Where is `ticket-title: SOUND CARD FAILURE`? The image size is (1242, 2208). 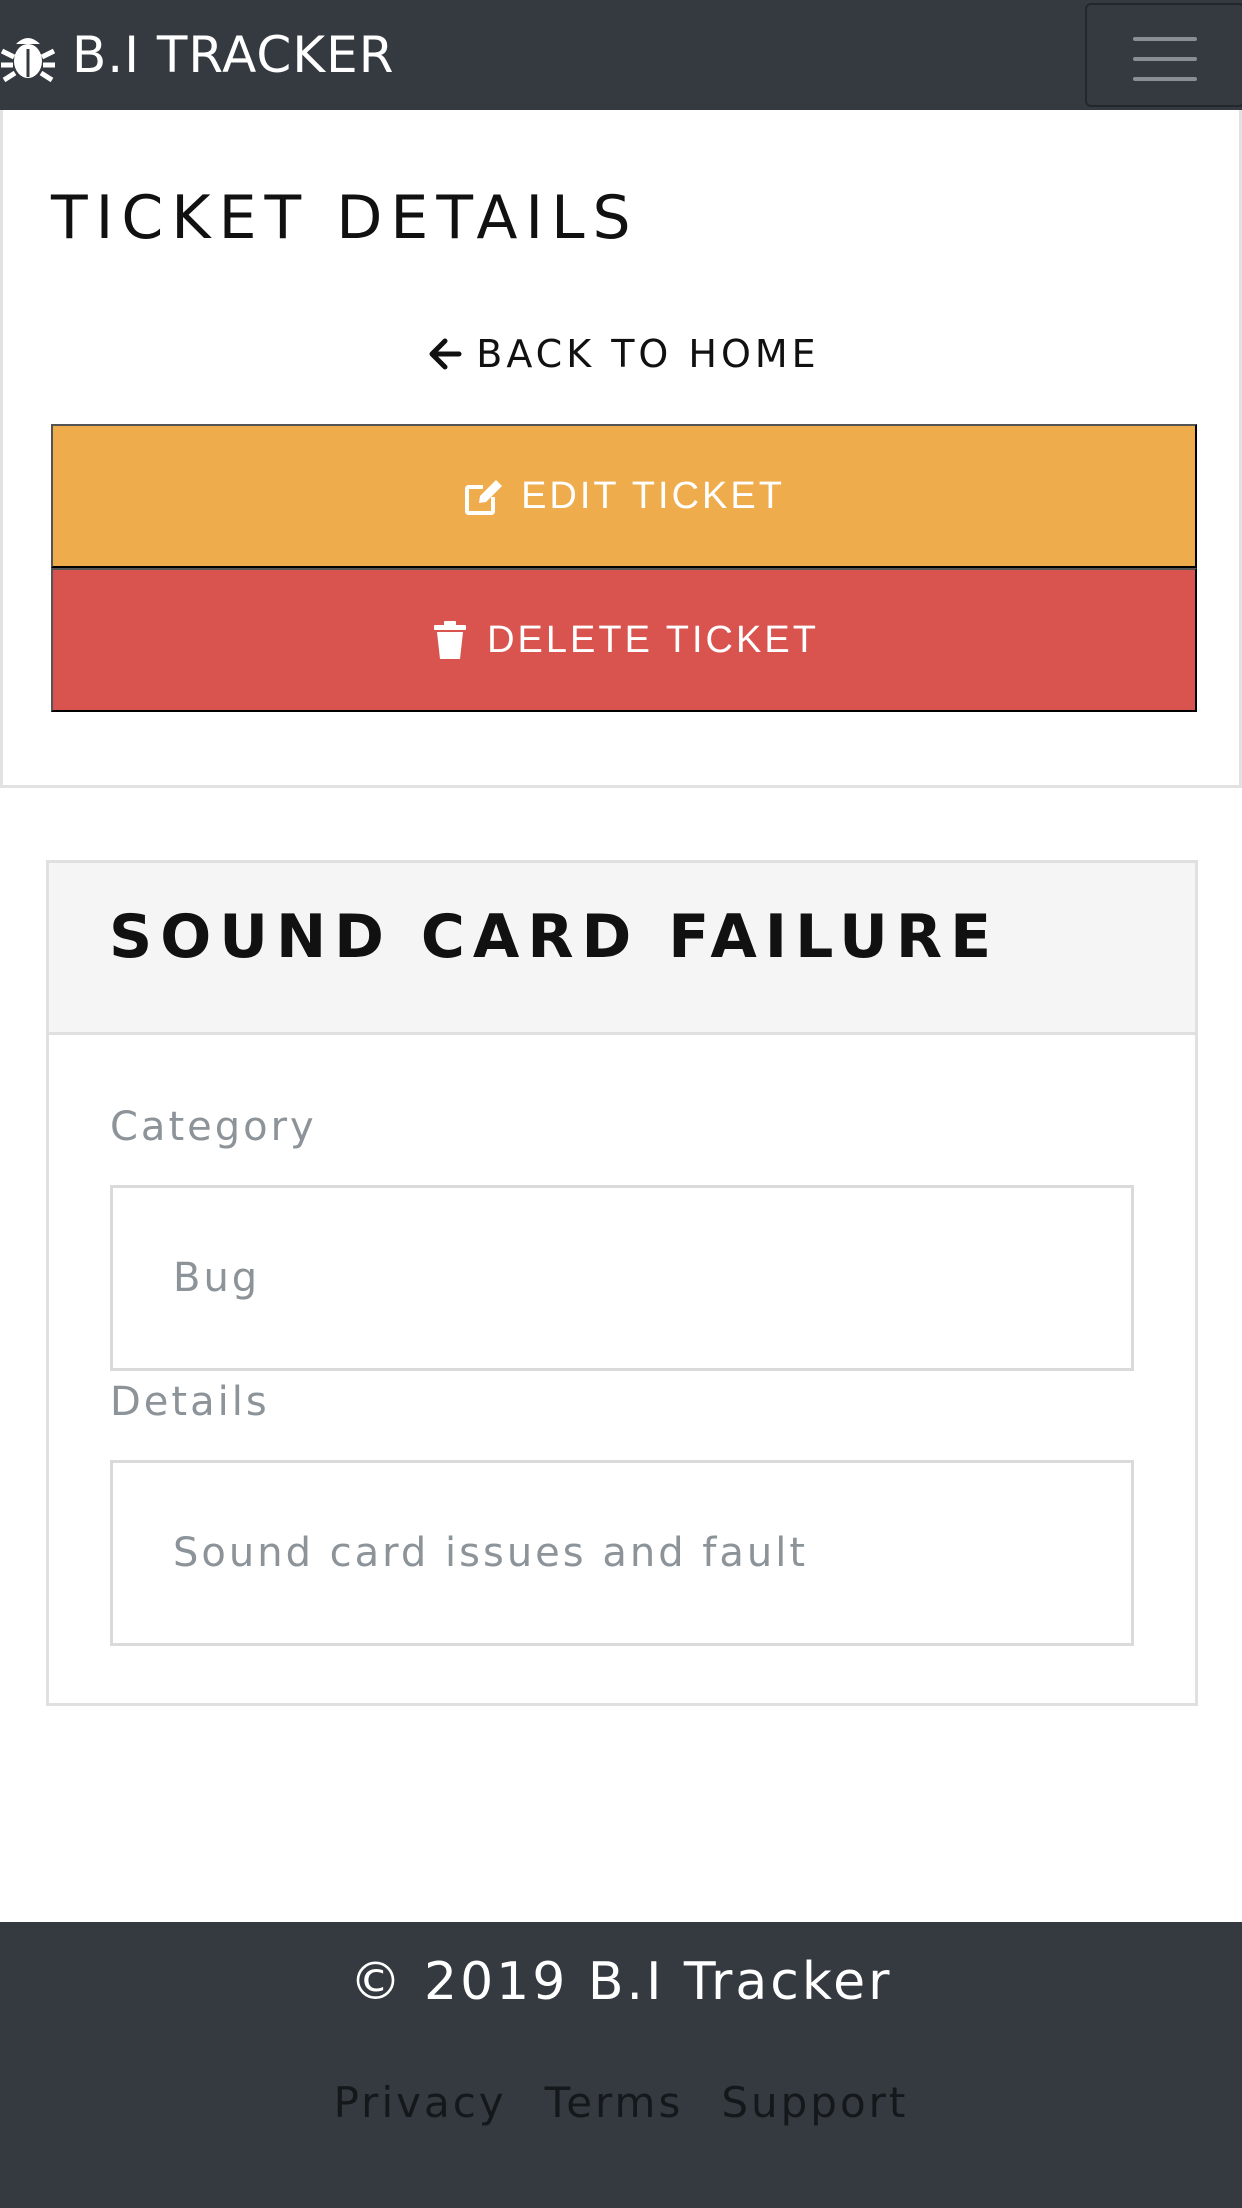 ticket-title: SOUND CARD FAILURE is located at coordinates (554, 937).